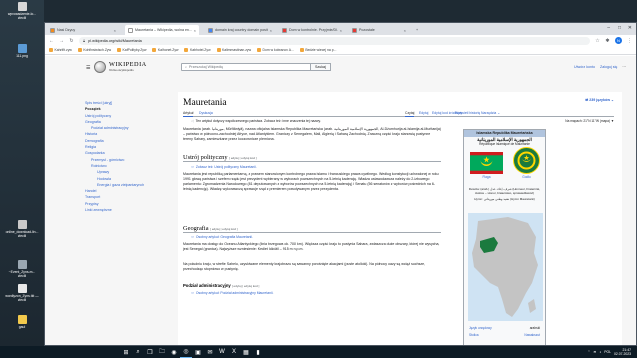  I want to click on page-tab: Czytaj, so click(410, 114).